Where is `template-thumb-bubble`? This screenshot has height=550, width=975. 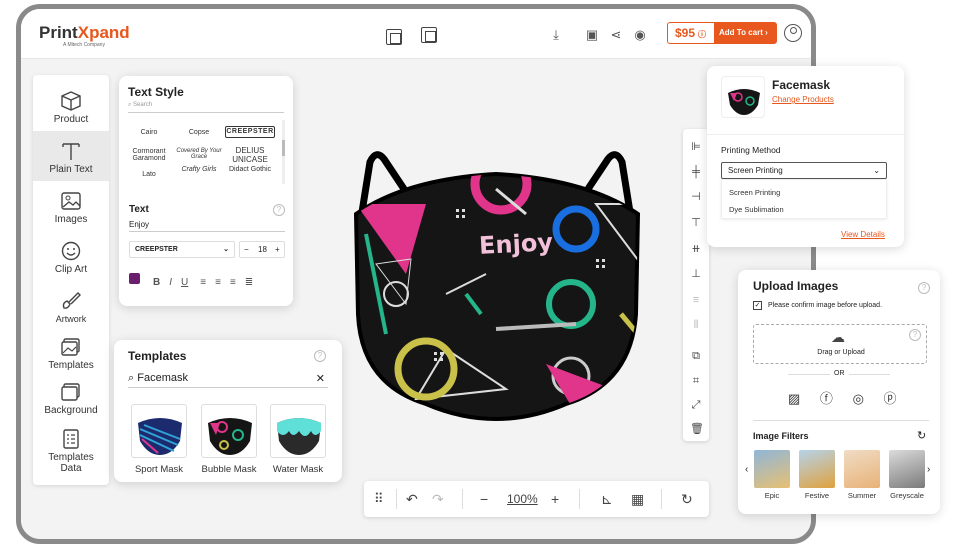
template-thumb-bubble is located at coordinates (229, 431).